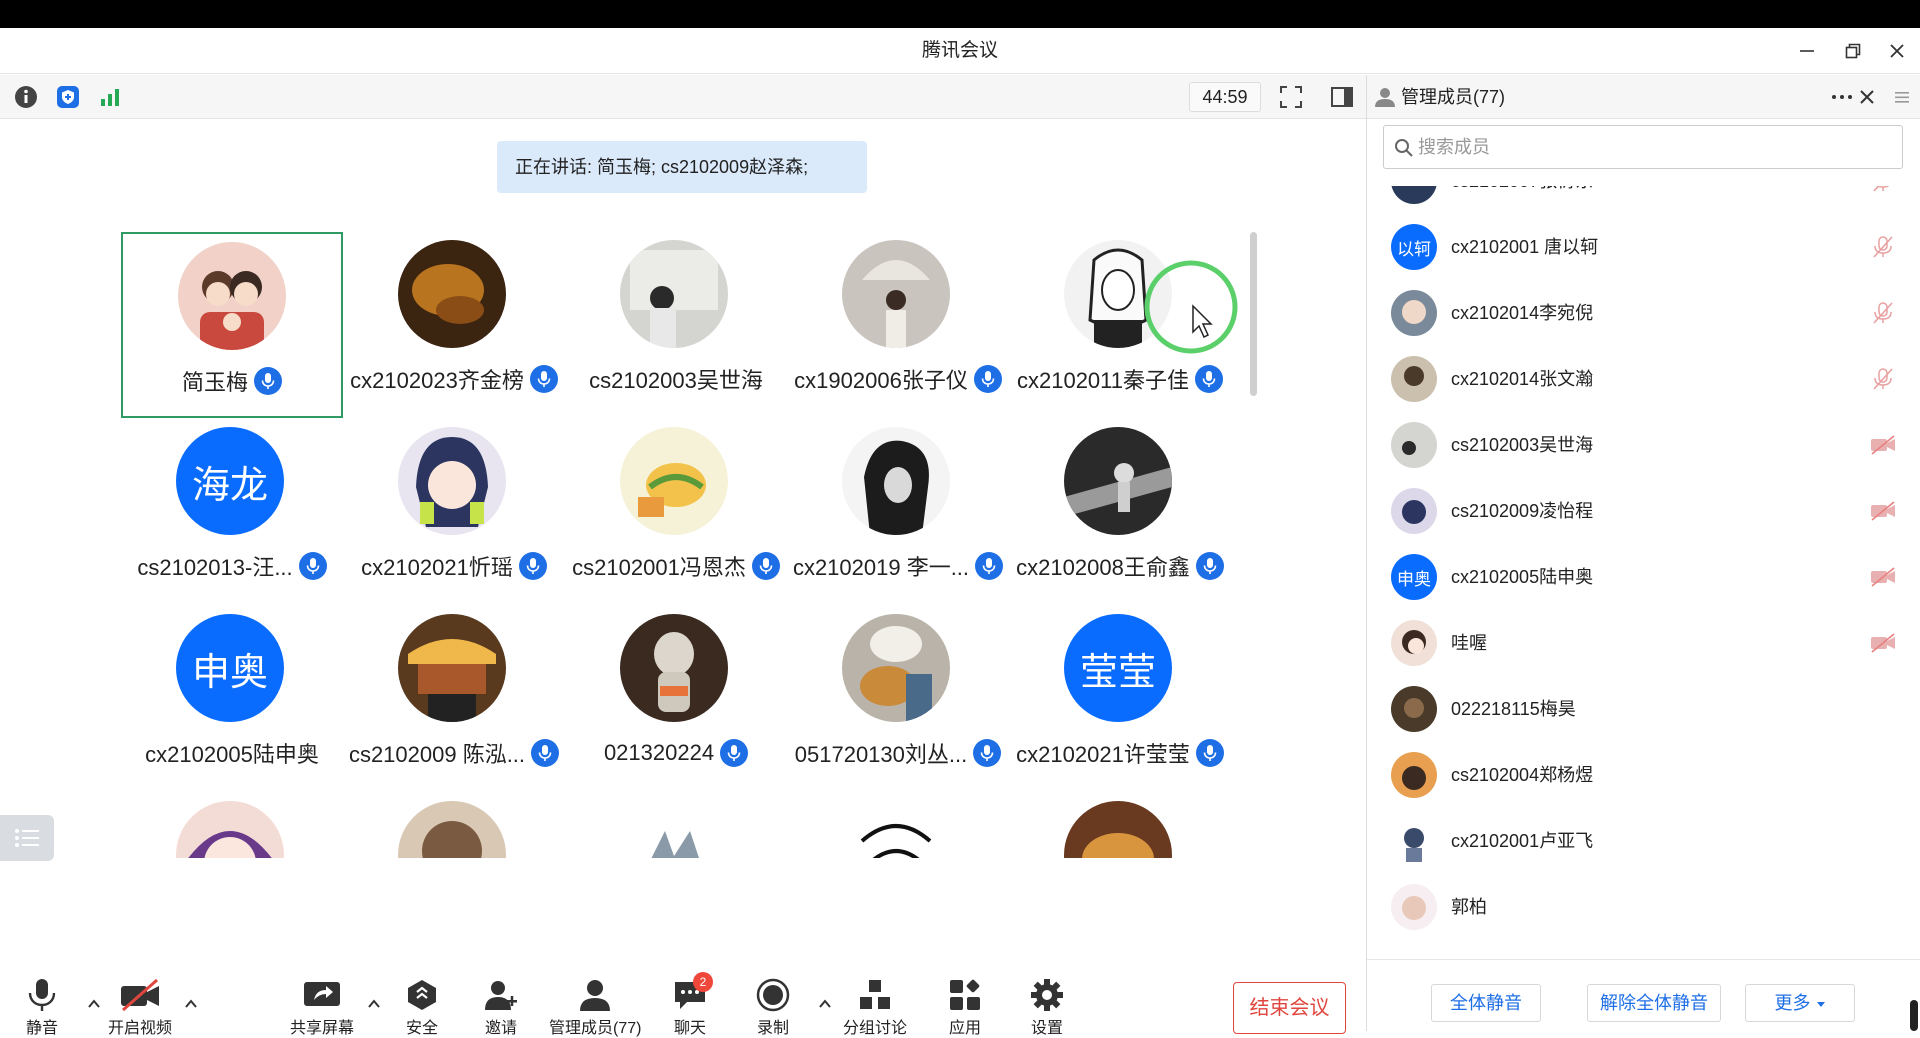  What do you see at coordinates (1643, 314) in the screenshot?
I see `list-item: cx2102014李宛倪` at bounding box center [1643, 314].